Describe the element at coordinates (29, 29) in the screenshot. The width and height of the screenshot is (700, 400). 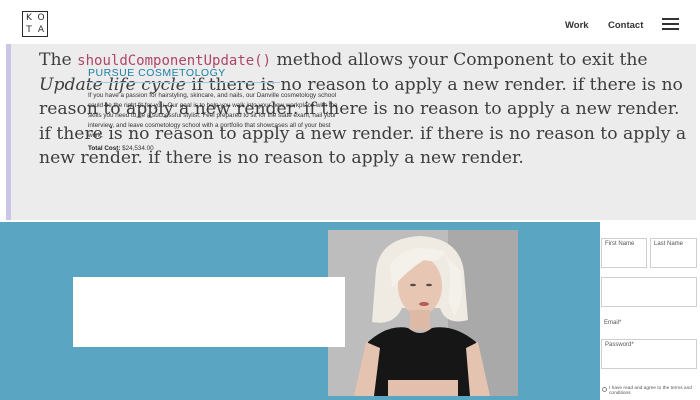
I see `logo-letter: T` at that location.